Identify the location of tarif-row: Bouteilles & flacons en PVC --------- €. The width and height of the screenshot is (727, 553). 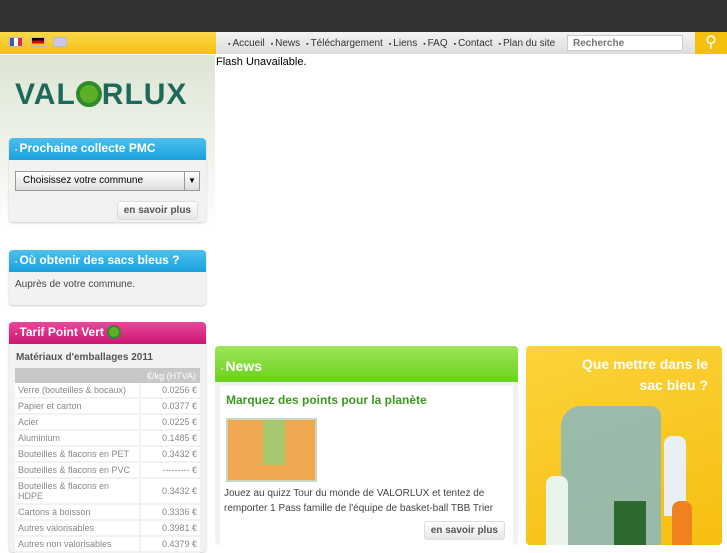
(107, 470).